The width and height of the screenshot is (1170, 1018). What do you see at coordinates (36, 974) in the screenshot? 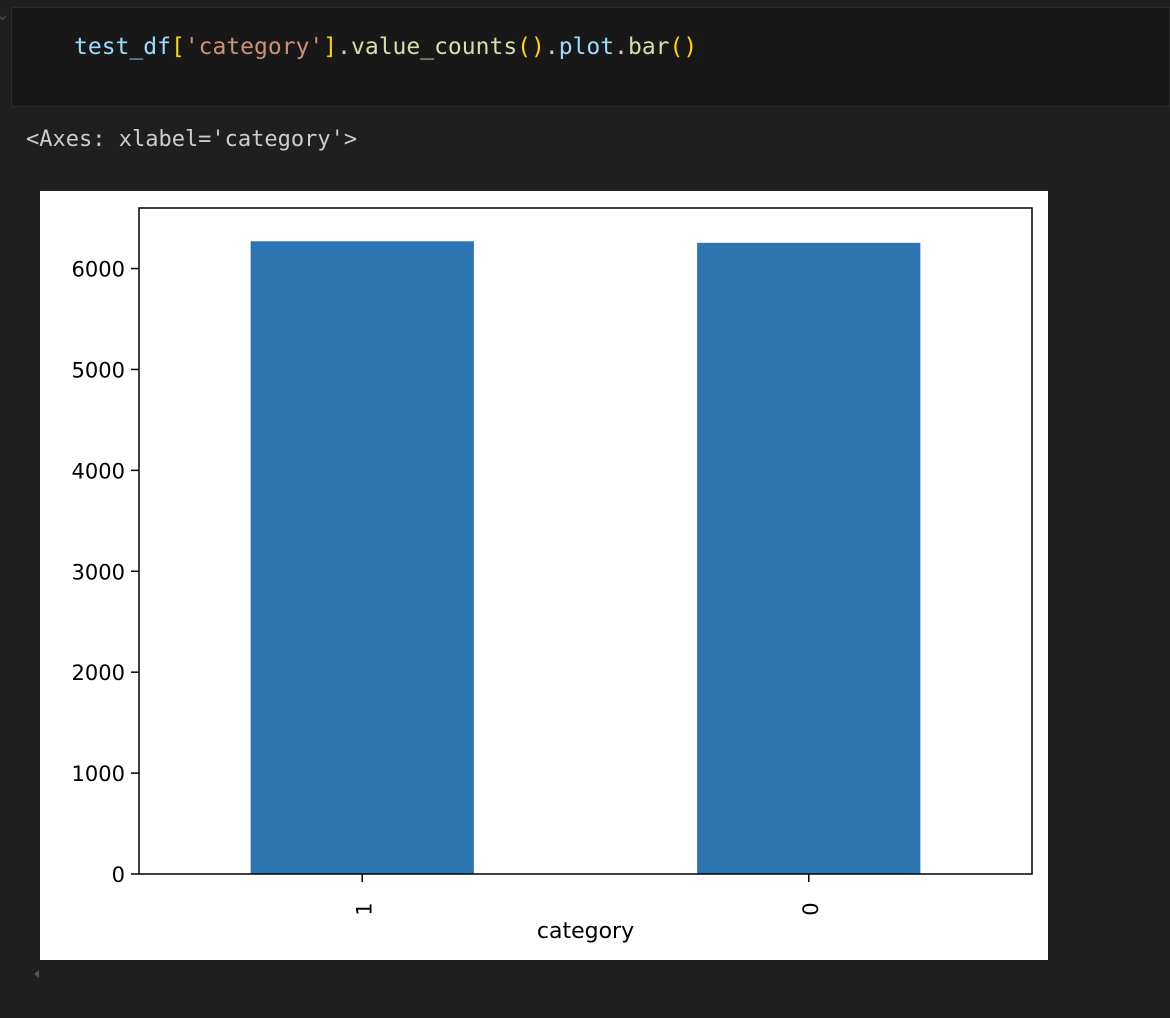
I see `scroll-left-icon` at bounding box center [36, 974].